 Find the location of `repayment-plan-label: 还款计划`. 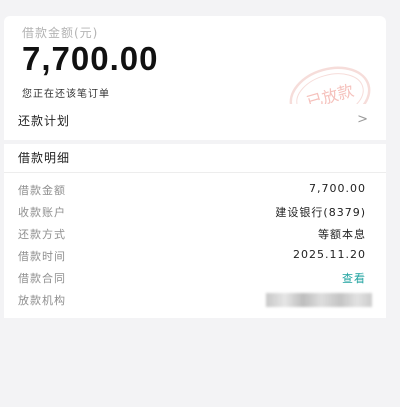

repayment-plan-label: 还款计划 is located at coordinates (44, 121).